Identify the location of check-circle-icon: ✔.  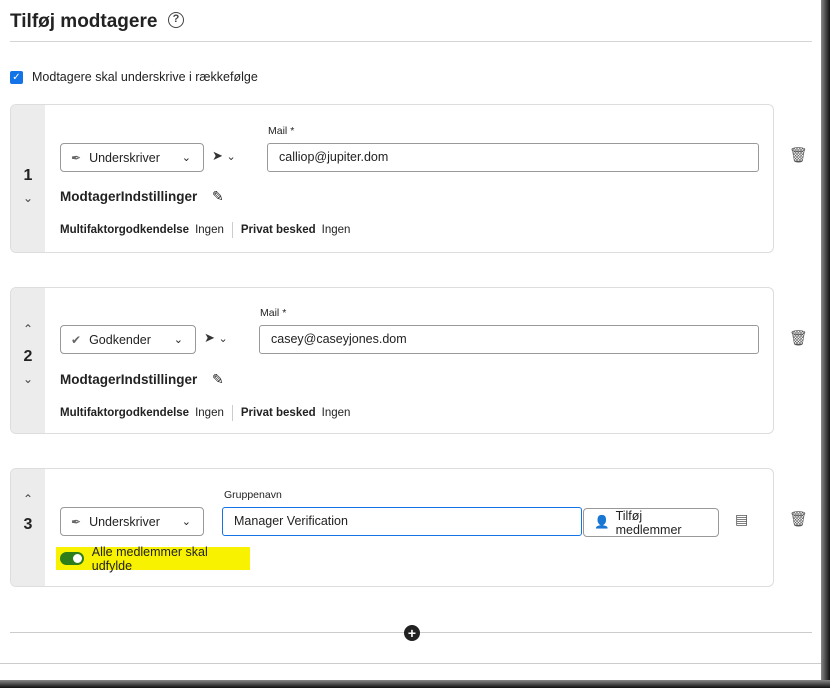
(76, 339).